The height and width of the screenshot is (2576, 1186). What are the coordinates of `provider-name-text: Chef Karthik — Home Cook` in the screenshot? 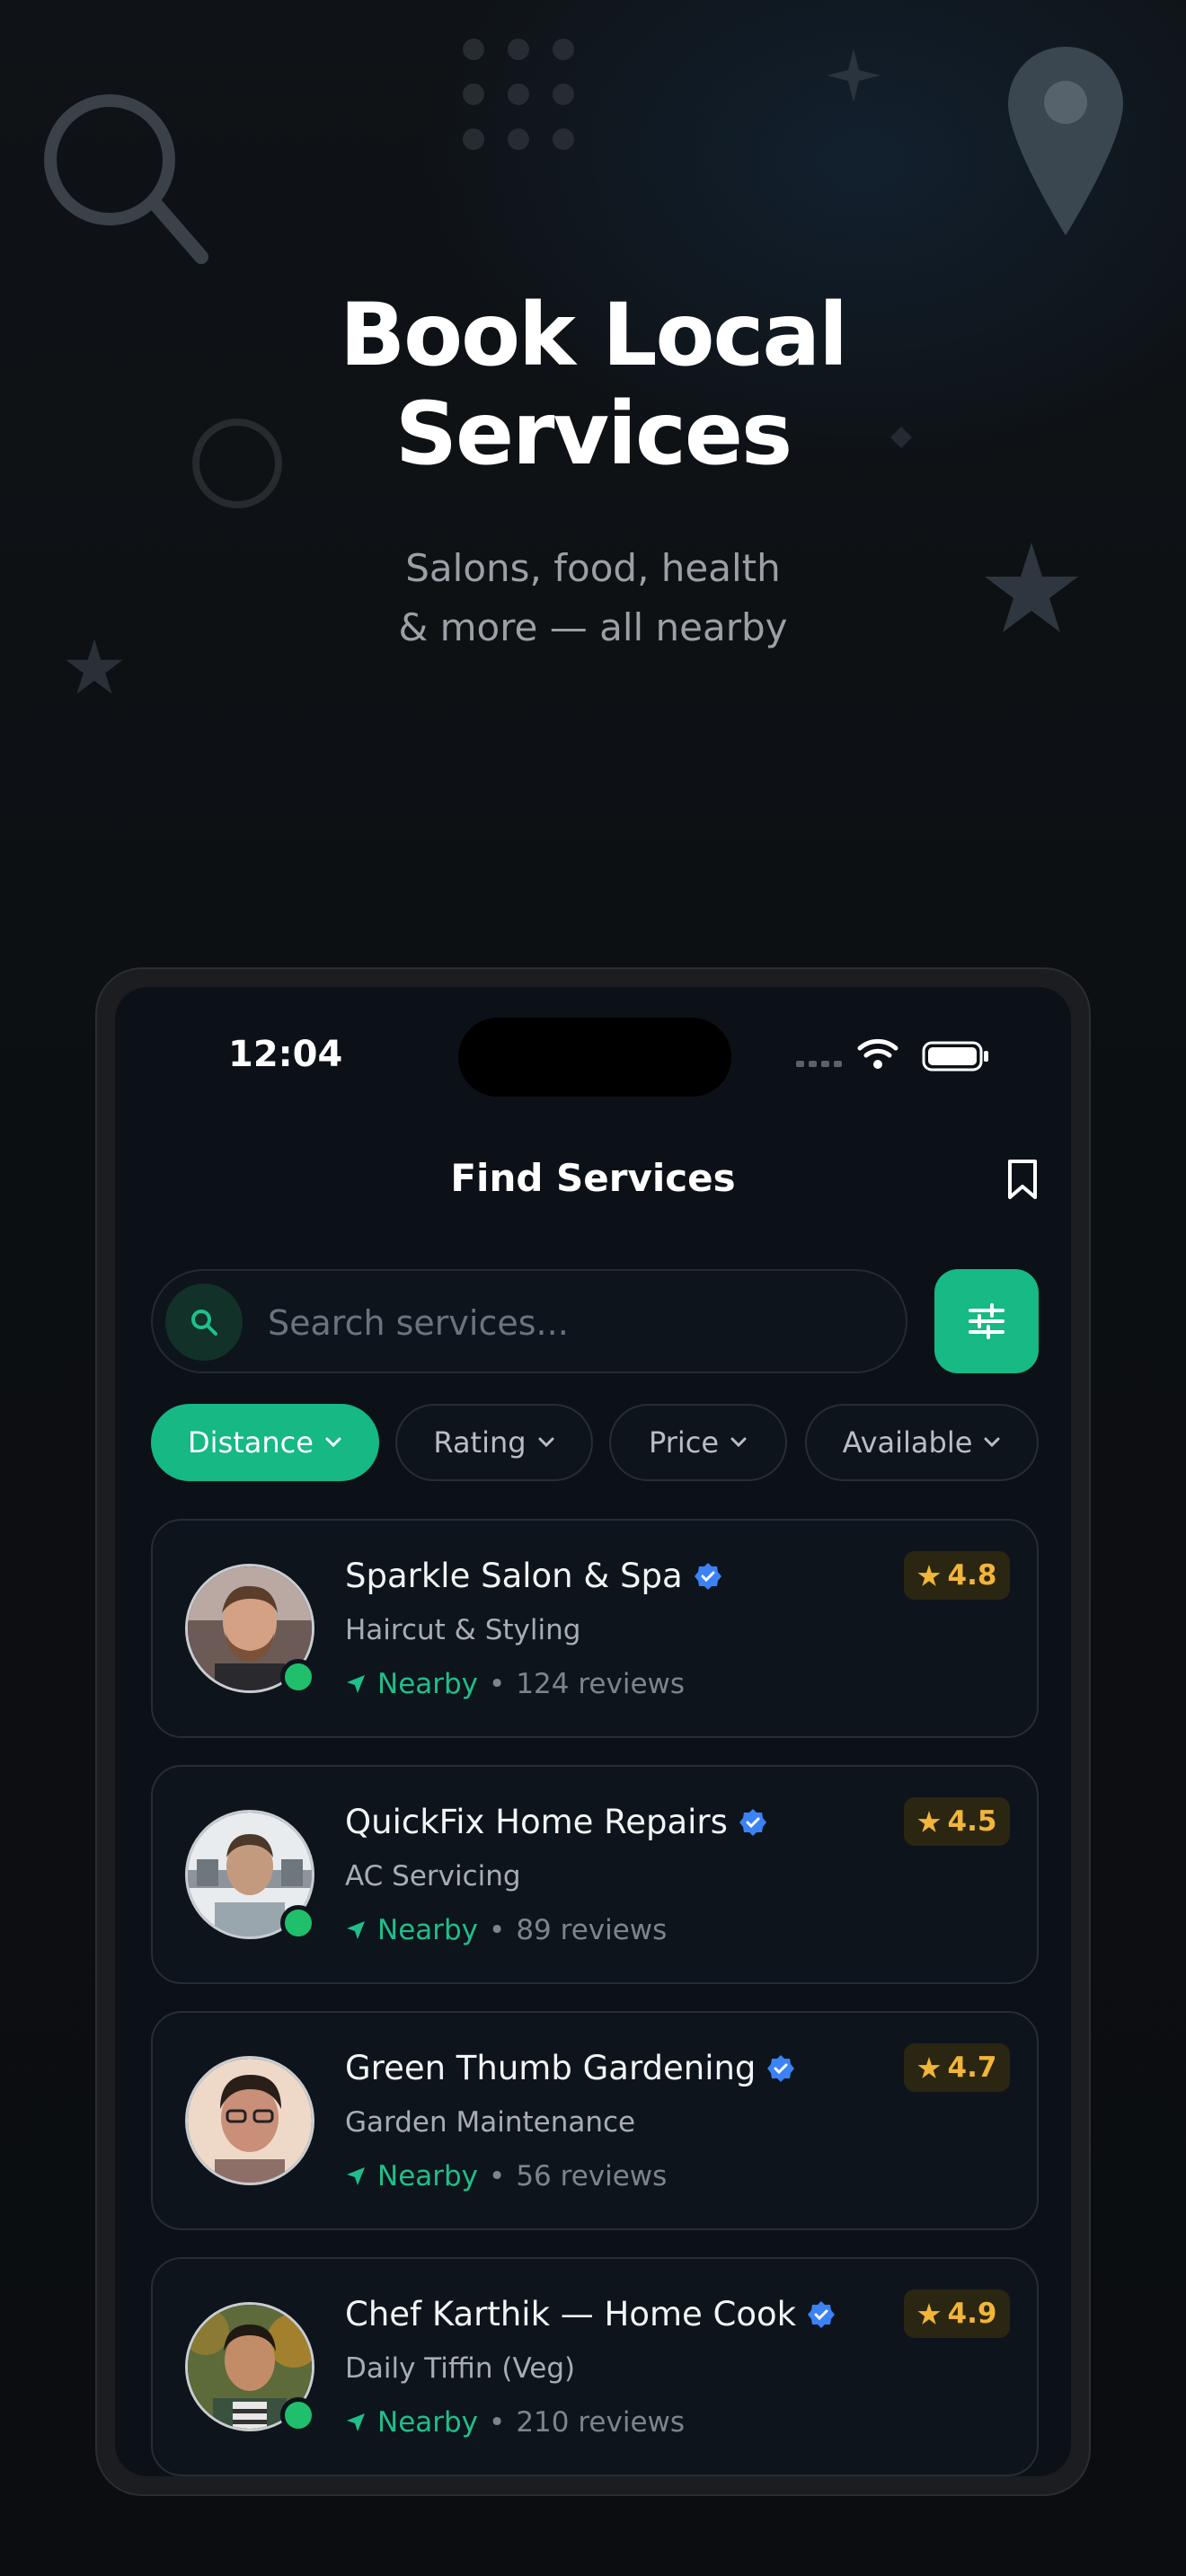 It's located at (571, 2314).